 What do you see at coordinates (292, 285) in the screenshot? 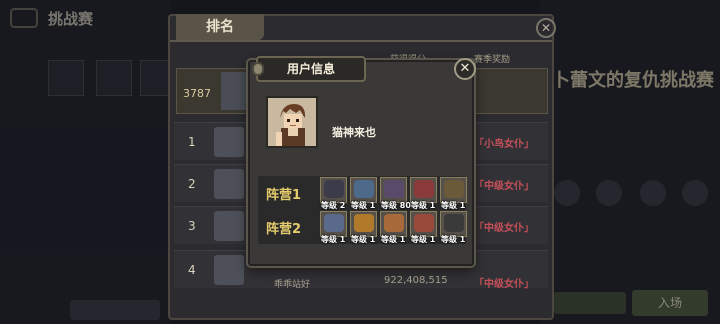
I see `player-name: 乖乖站好` at bounding box center [292, 285].